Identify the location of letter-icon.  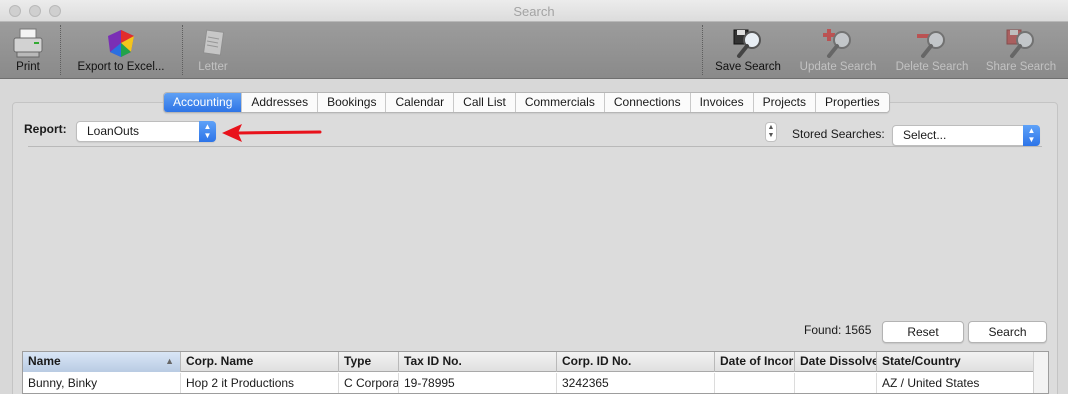
(213, 42).